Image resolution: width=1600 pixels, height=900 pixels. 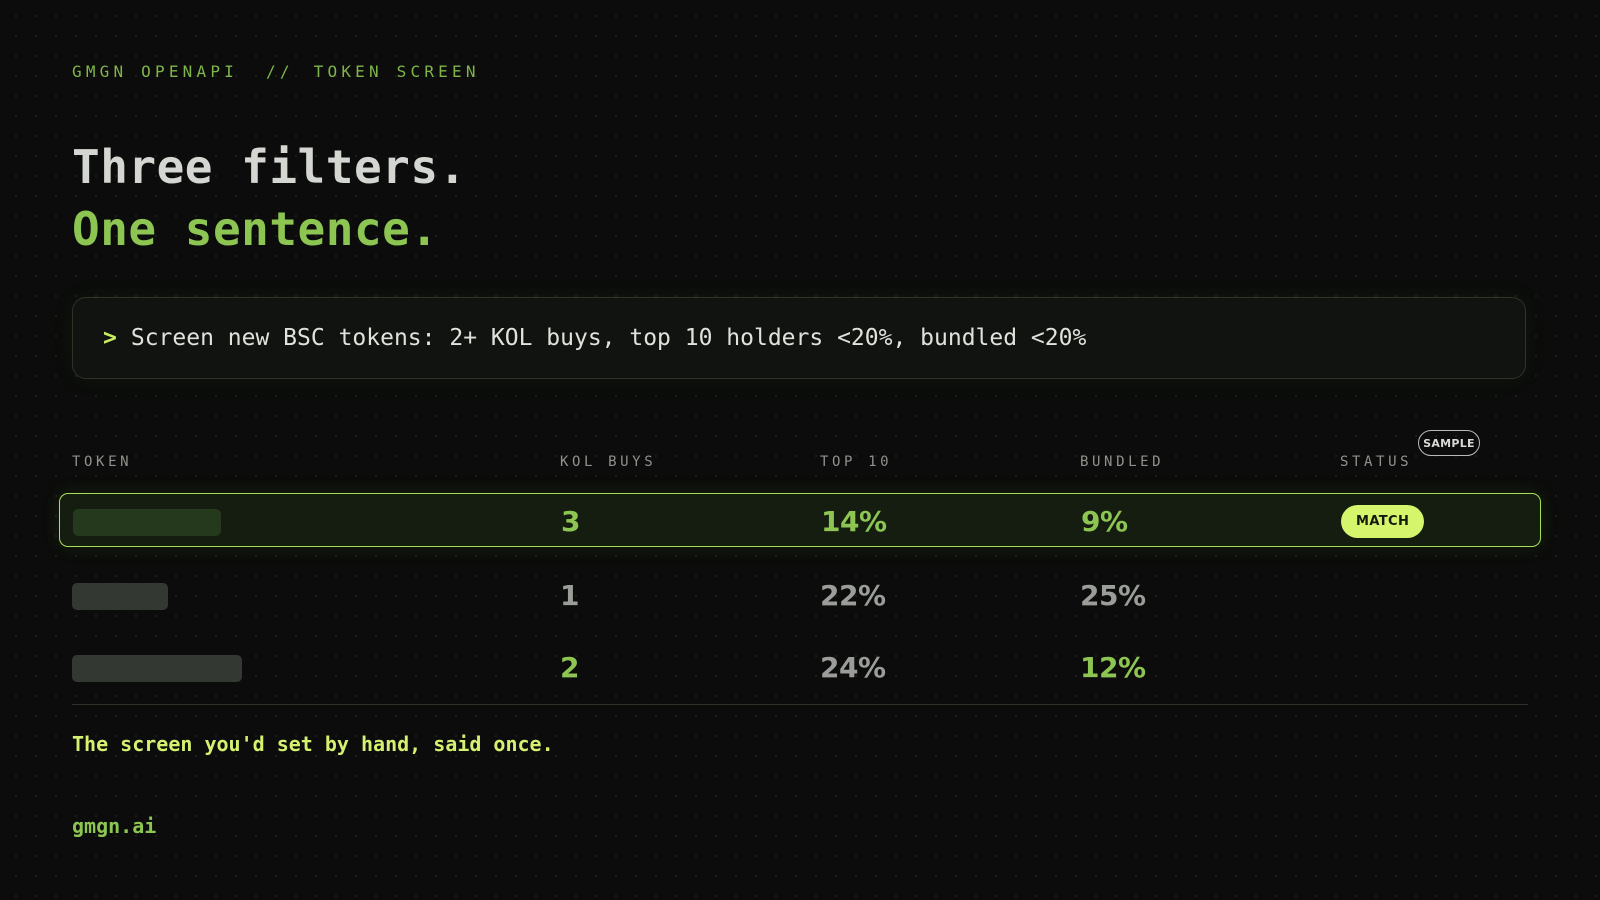 I want to click on tagline: The screen you'd set by hand, said once., so click(x=313, y=744).